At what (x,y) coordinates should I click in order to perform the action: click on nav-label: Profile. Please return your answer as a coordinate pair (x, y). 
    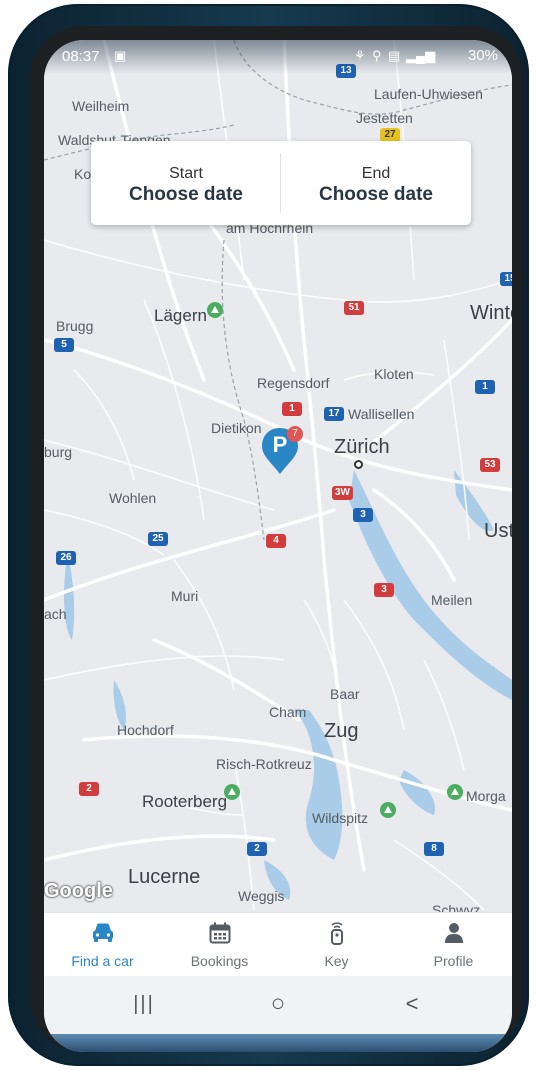
    Looking at the image, I should click on (453, 961).